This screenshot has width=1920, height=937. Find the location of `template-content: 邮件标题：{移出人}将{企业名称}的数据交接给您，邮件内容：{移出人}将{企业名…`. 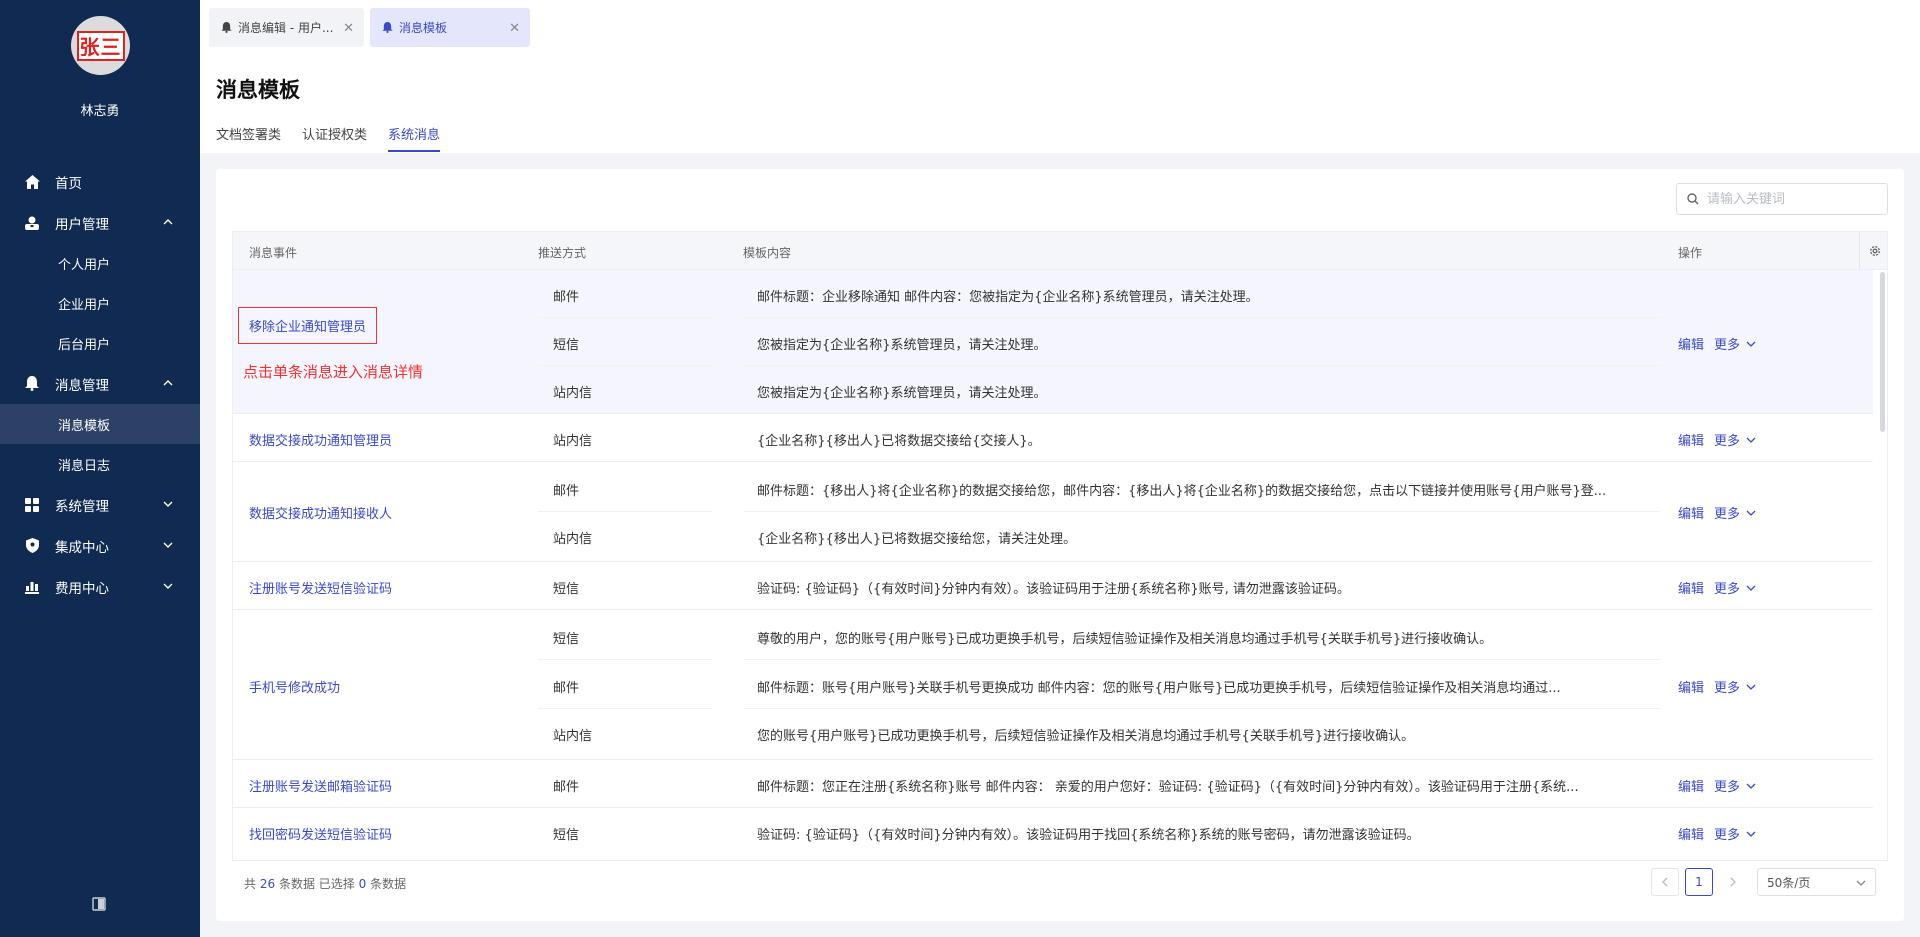

template-content: 邮件标题：{移出人}将{企业名称}的数据交接给您，邮件内容：{移出人}将{企业名… is located at coordinates (1182, 491).